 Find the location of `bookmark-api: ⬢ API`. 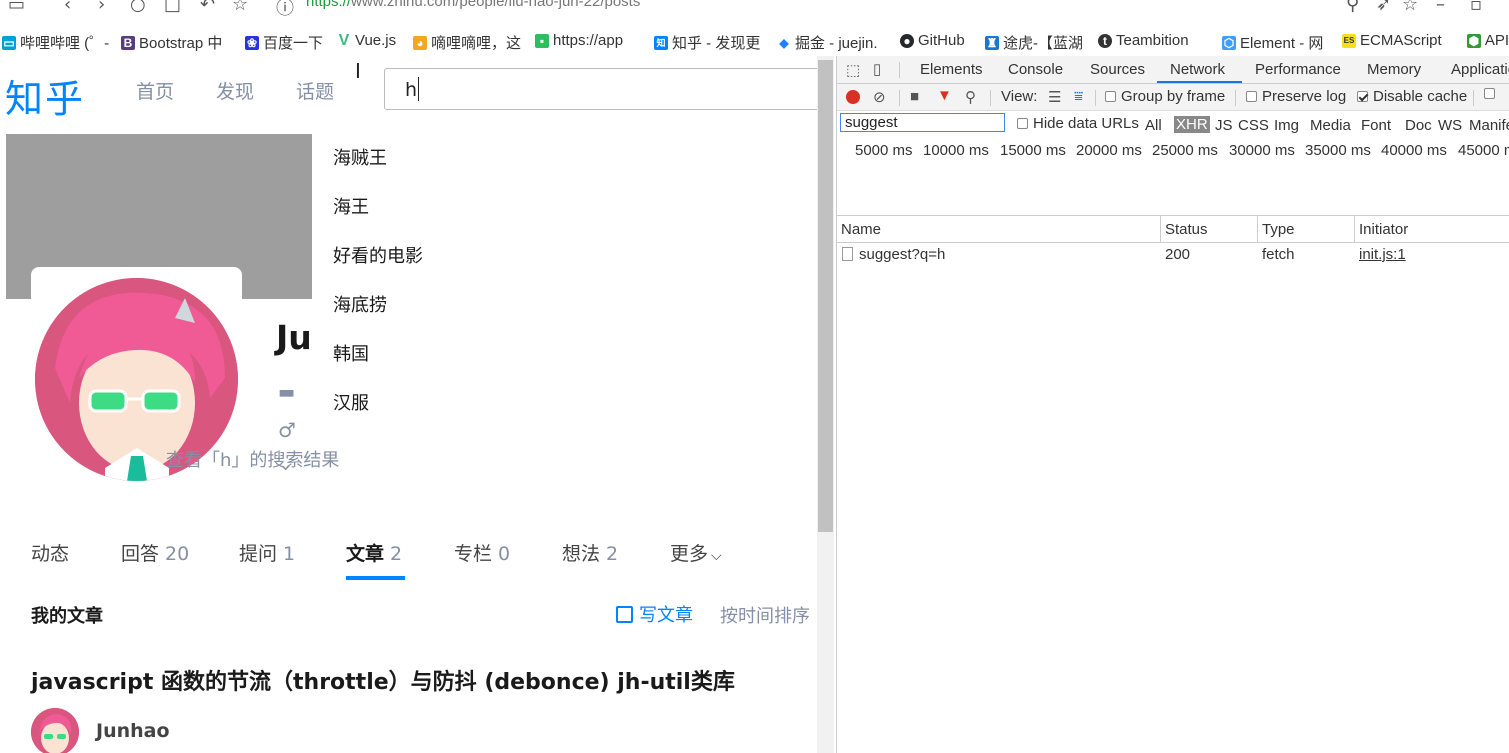

bookmark-api: ⬢ API is located at coordinates (1488, 40).